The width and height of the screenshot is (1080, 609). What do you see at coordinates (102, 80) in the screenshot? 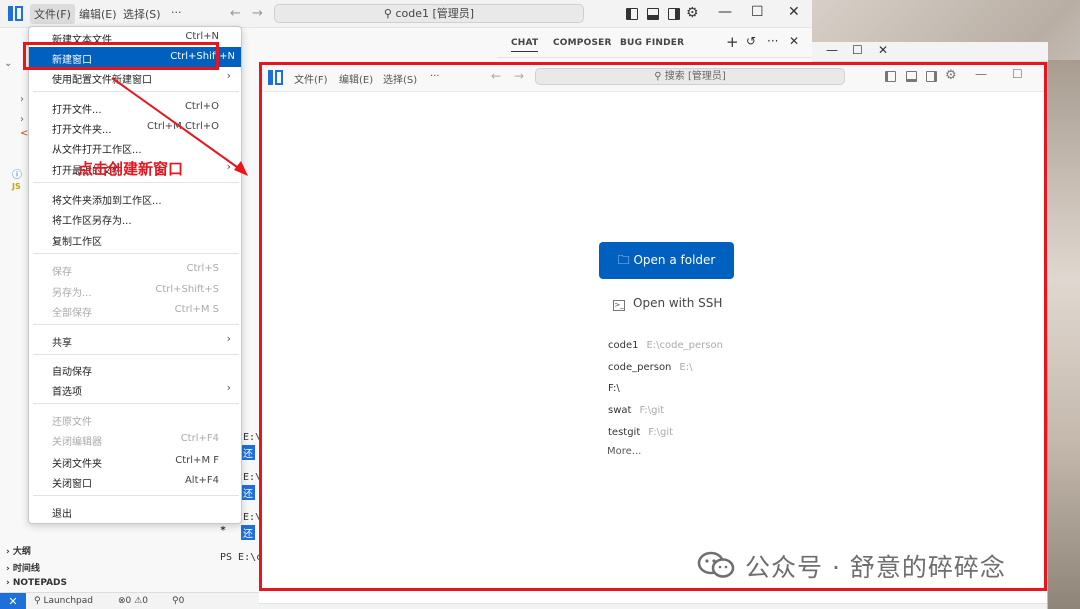
I see `menu-item-label: 使用配置文件新建窗口` at bounding box center [102, 80].